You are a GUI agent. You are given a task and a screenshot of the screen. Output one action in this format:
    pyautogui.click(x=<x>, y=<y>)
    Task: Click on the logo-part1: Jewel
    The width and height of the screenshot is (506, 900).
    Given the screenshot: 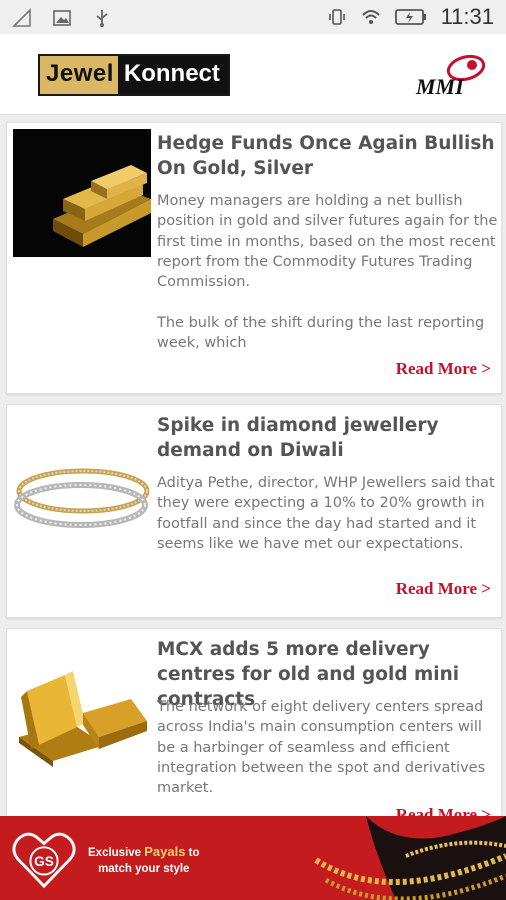 What is the action you would take?
    pyautogui.click(x=79, y=75)
    